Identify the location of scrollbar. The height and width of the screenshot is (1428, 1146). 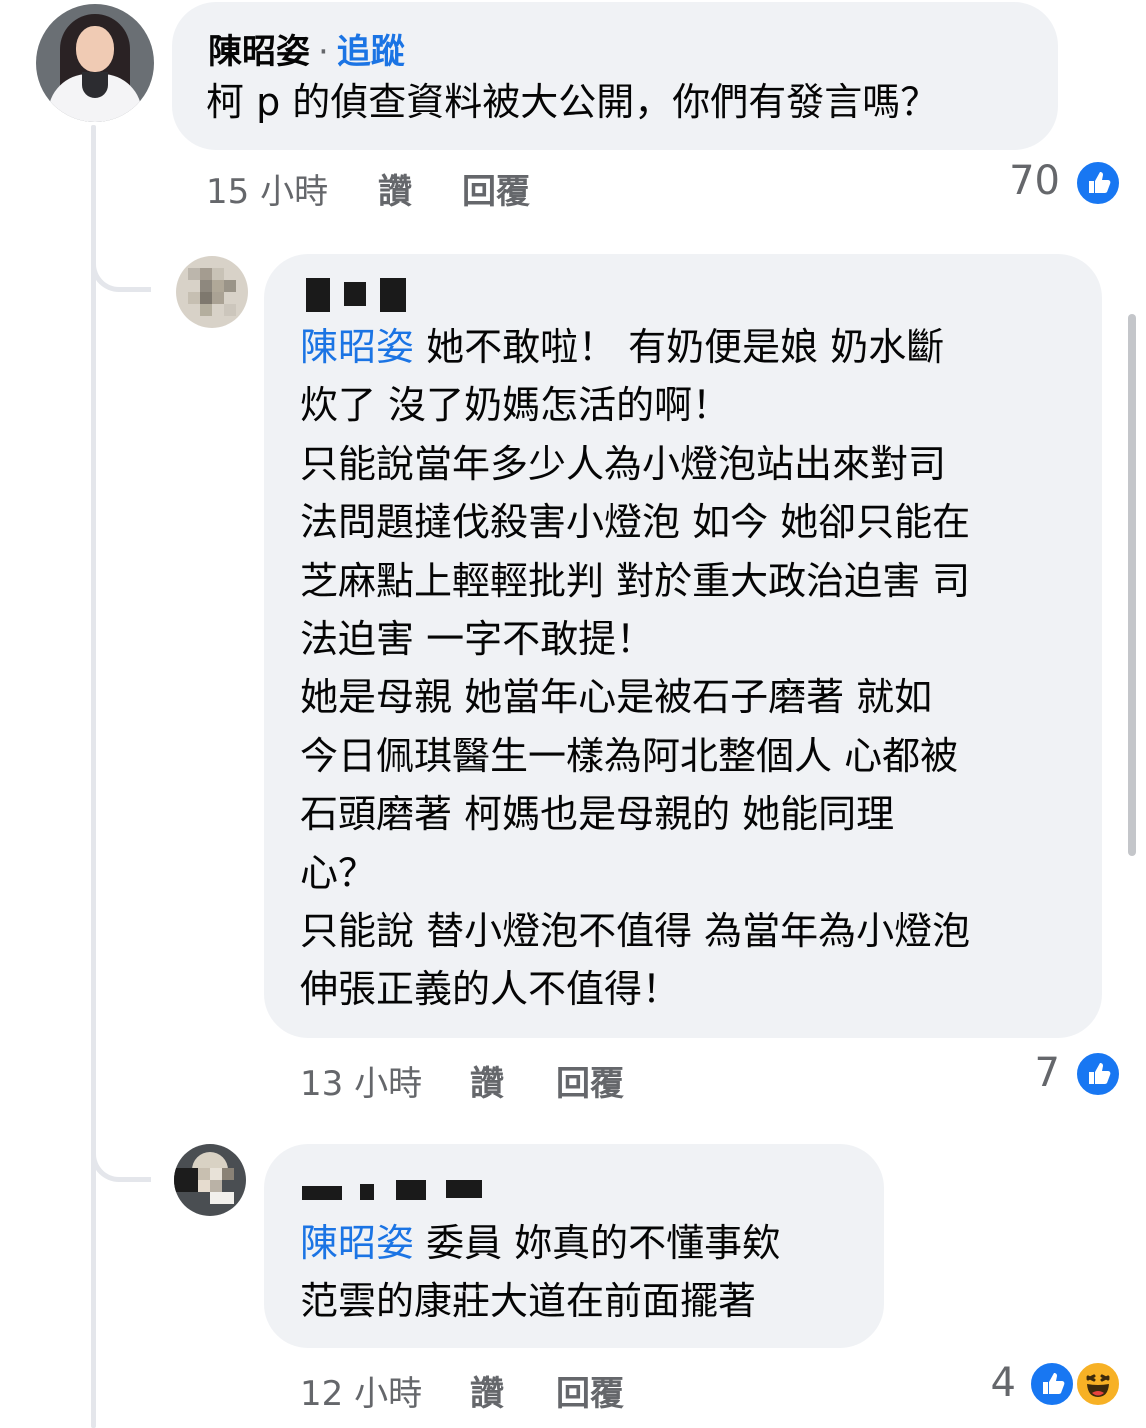
(1132, 585).